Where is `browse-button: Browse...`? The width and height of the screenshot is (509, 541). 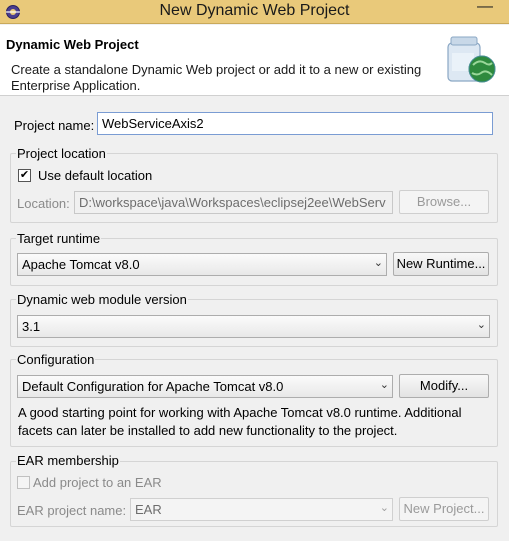 browse-button: Browse... is located at coordinates (444, 202).